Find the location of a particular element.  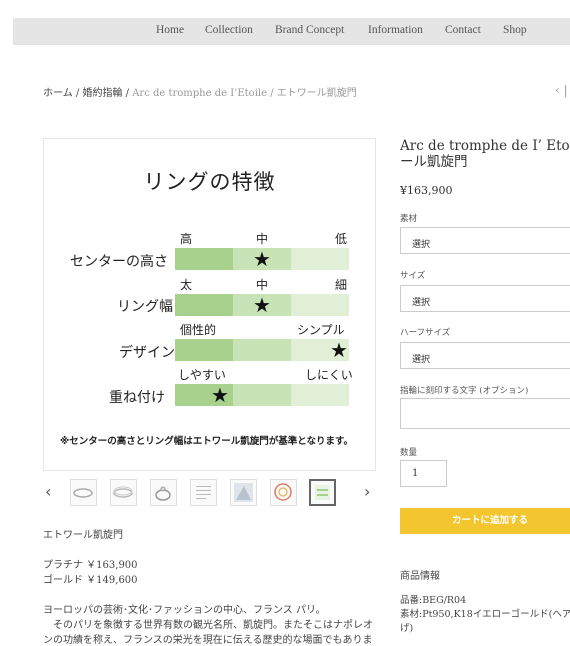

quantity-input: 1 is located at coordinates (423, 473).